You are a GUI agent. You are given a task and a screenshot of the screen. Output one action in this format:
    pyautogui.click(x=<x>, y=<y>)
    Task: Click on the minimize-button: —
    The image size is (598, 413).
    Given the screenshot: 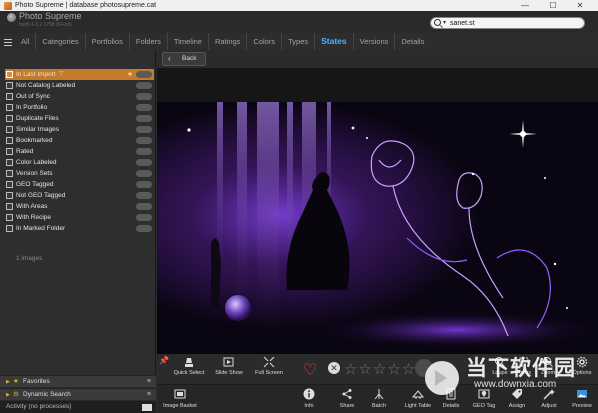 What is the action you would take?
    pyautogui.click(x=525, y=5)
    